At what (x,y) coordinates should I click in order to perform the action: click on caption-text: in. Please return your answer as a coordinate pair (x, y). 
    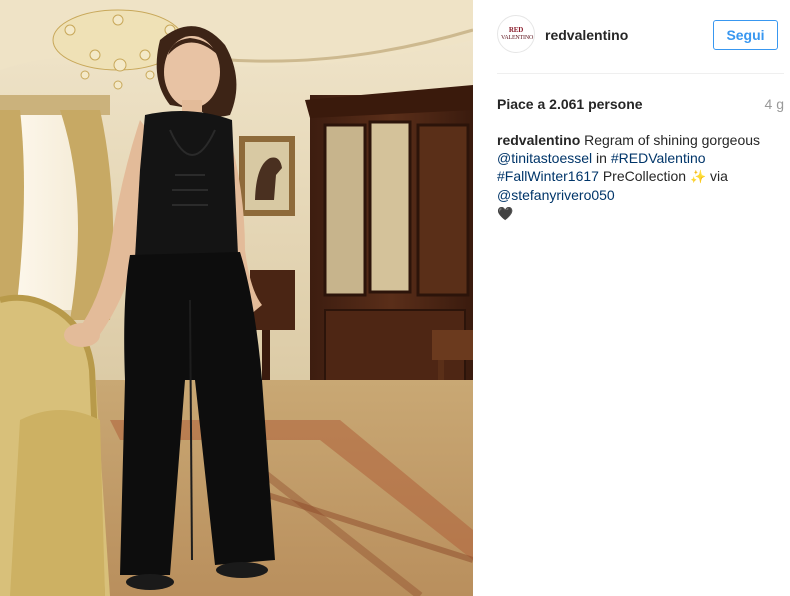
    Looking at the image, I should click on (601, 158).